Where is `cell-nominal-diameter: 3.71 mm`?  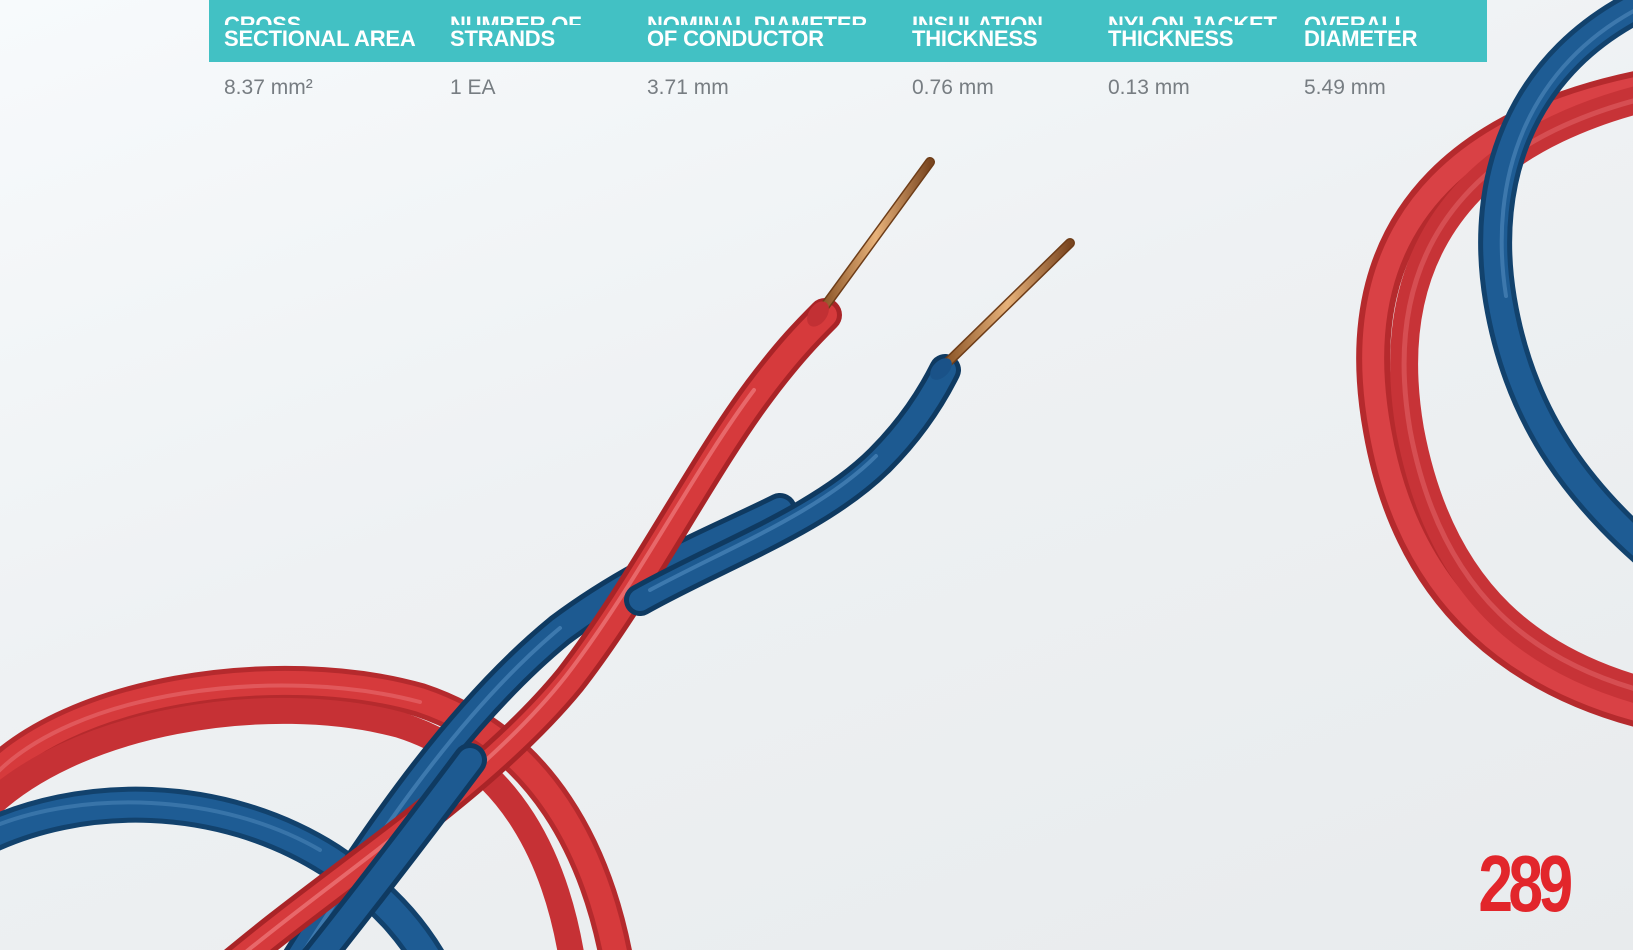 cell-nominal-diameter: 3.71 mm is located at coordinates (688, 87).